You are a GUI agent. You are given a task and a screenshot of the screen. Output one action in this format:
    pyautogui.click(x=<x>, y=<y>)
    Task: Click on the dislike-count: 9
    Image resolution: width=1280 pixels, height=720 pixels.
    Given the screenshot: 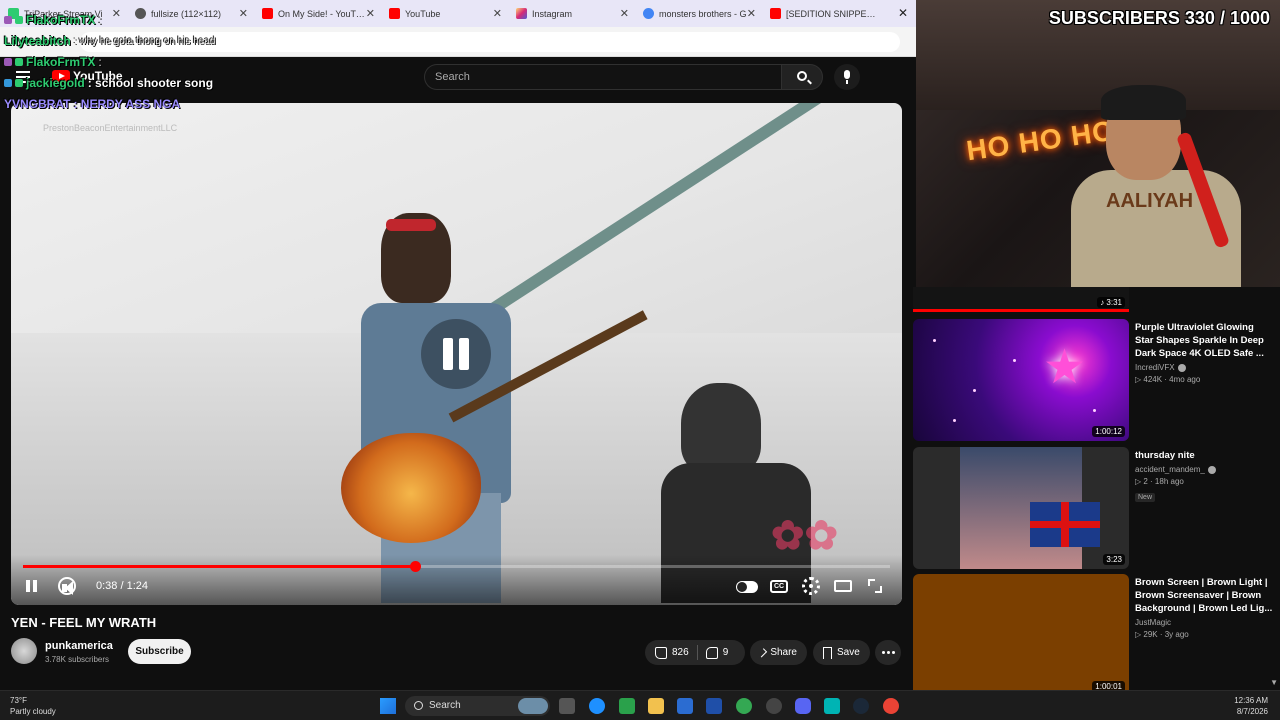 What is the action you would take?
    pyautogui.click(x=726, y=652)
    